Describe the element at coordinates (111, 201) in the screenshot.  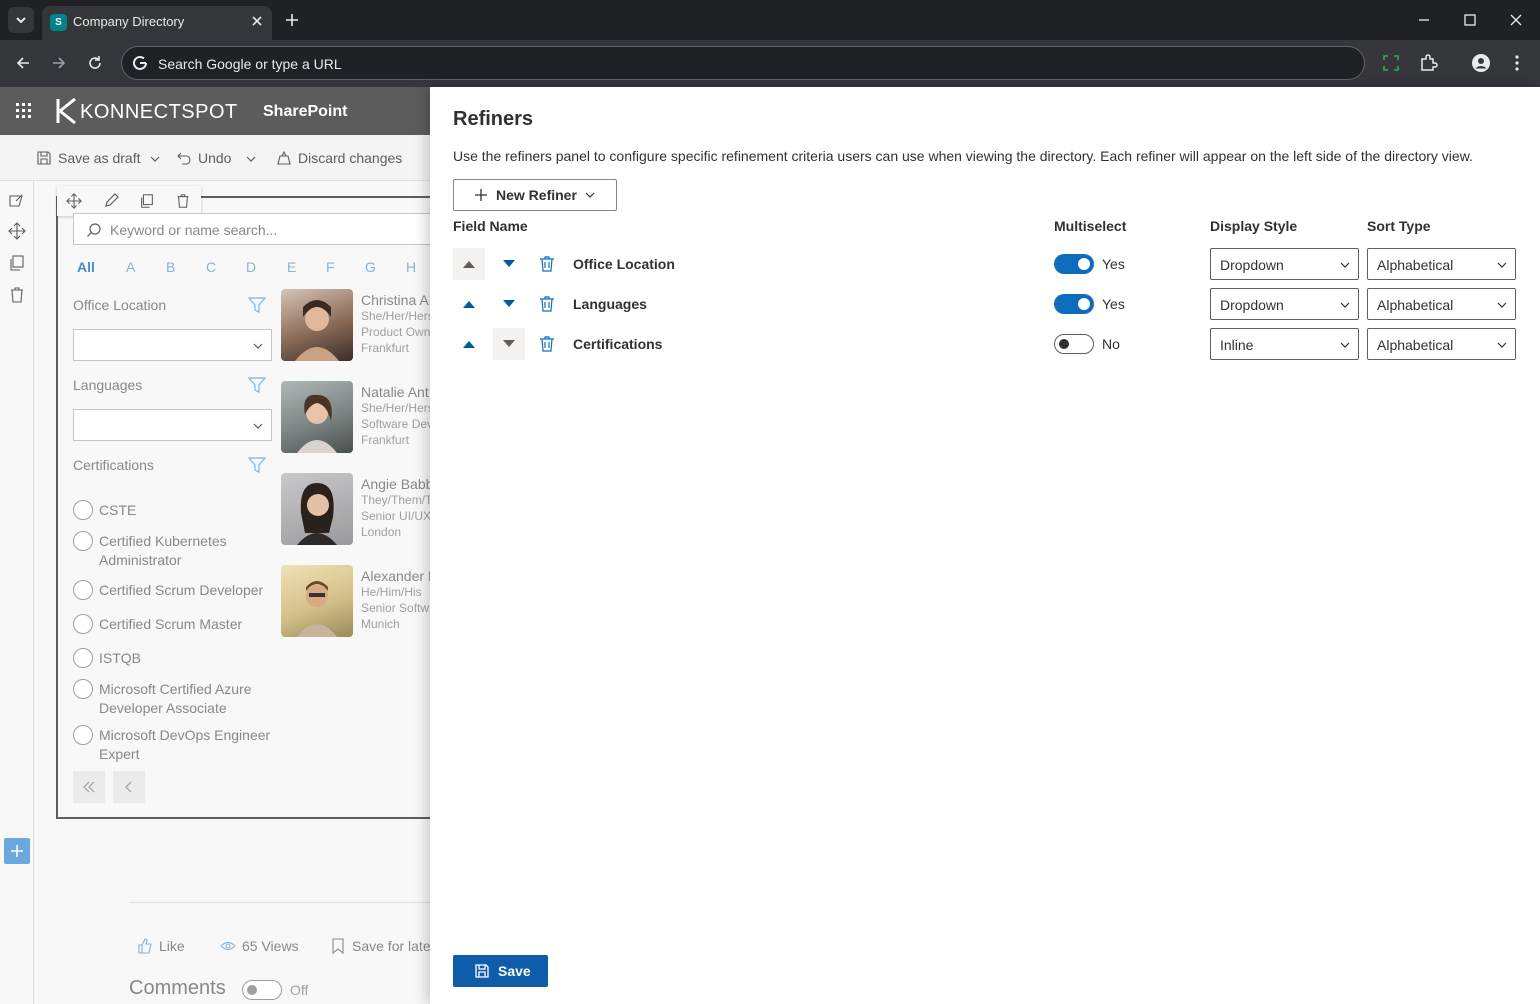
I see `edit-icon` at that location.